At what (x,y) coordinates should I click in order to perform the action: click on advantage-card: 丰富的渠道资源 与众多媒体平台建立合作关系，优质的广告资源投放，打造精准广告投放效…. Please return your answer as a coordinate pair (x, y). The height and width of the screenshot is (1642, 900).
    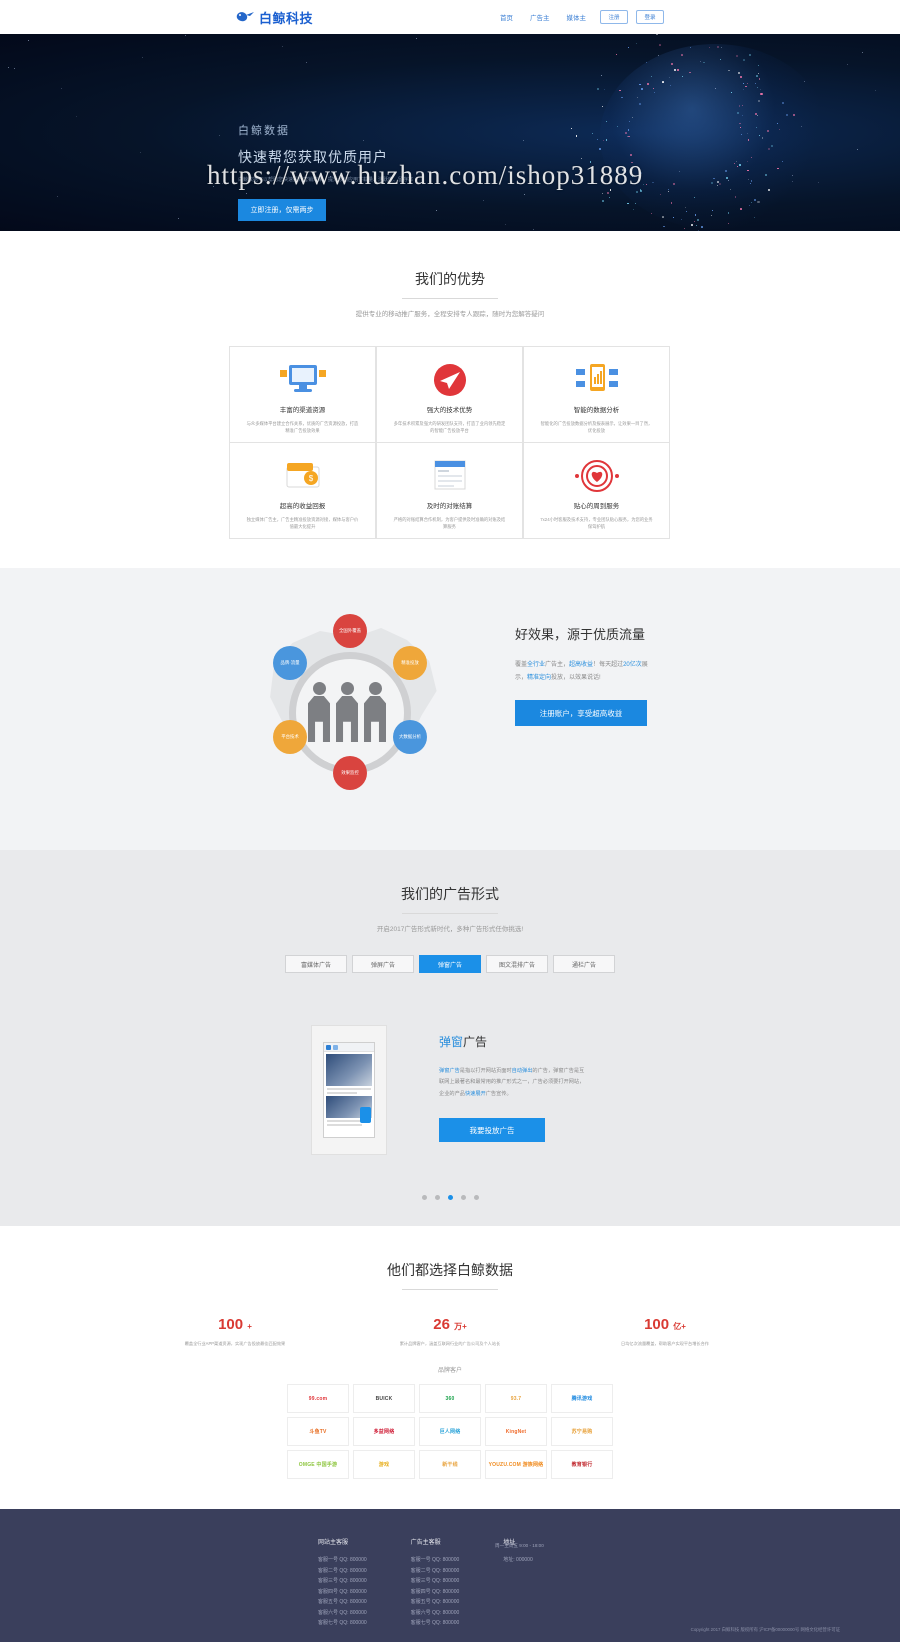
    Looking at the image, I should click on (302, 394).